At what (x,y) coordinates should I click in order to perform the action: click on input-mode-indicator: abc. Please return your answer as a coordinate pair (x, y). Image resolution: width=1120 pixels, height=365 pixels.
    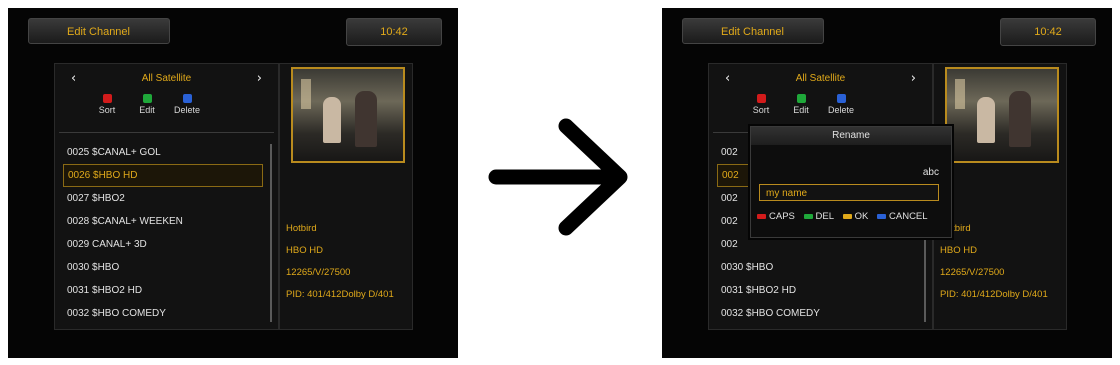
    Looking at the image, I should click on (930, 172).